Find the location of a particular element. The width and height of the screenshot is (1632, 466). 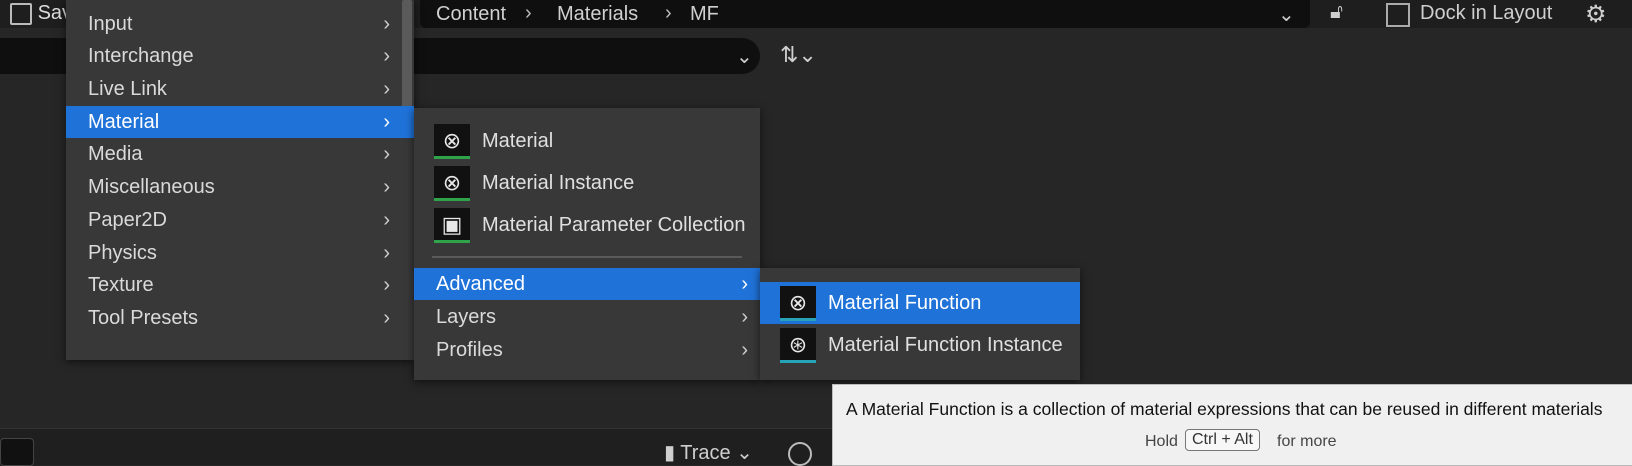

trace-icon: ▮ is located at coordinates (670, 453).